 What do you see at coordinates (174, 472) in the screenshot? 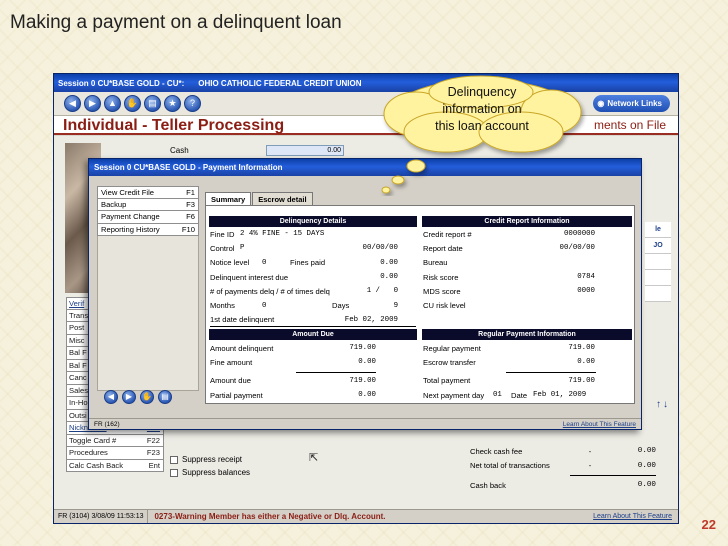
I see `suppress-balances-checkbox` at bounding box center [174, 472].